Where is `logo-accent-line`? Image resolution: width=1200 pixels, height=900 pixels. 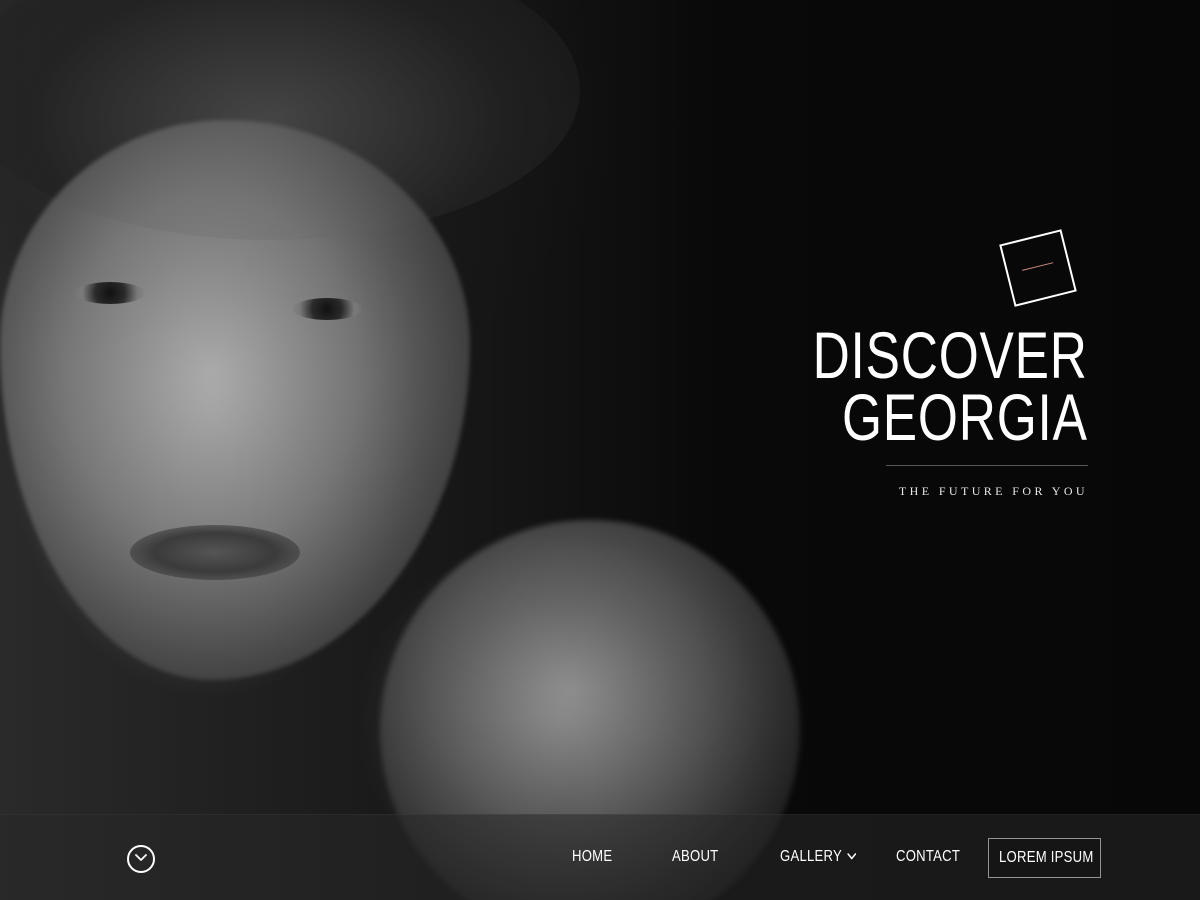
logo-accent-line is located at coordinates (1037, 266).